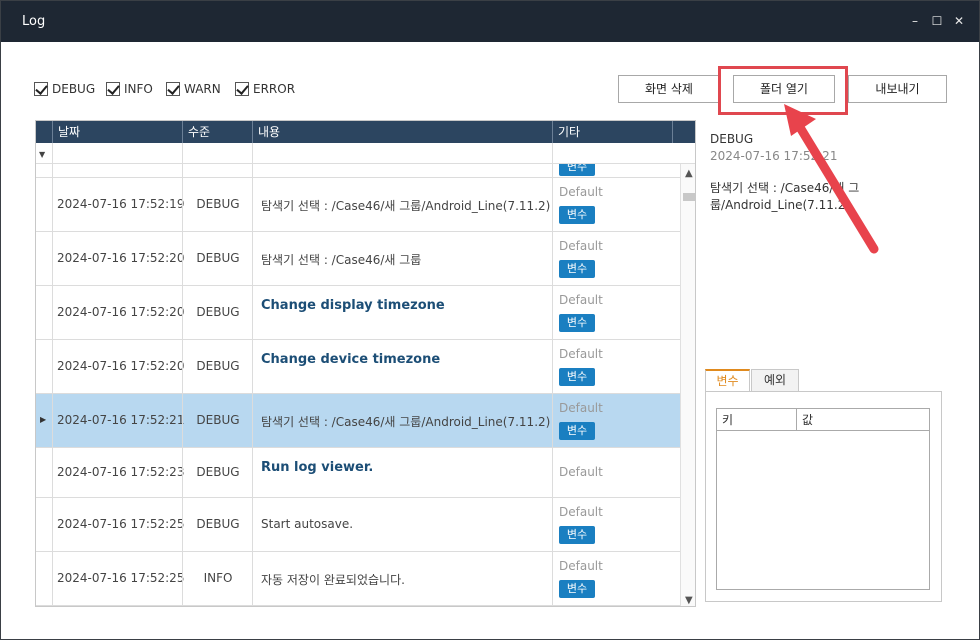  Describe the element at coordinates (358, 171) in the screenshot. I see `table-row-partial: 변수` at that location.